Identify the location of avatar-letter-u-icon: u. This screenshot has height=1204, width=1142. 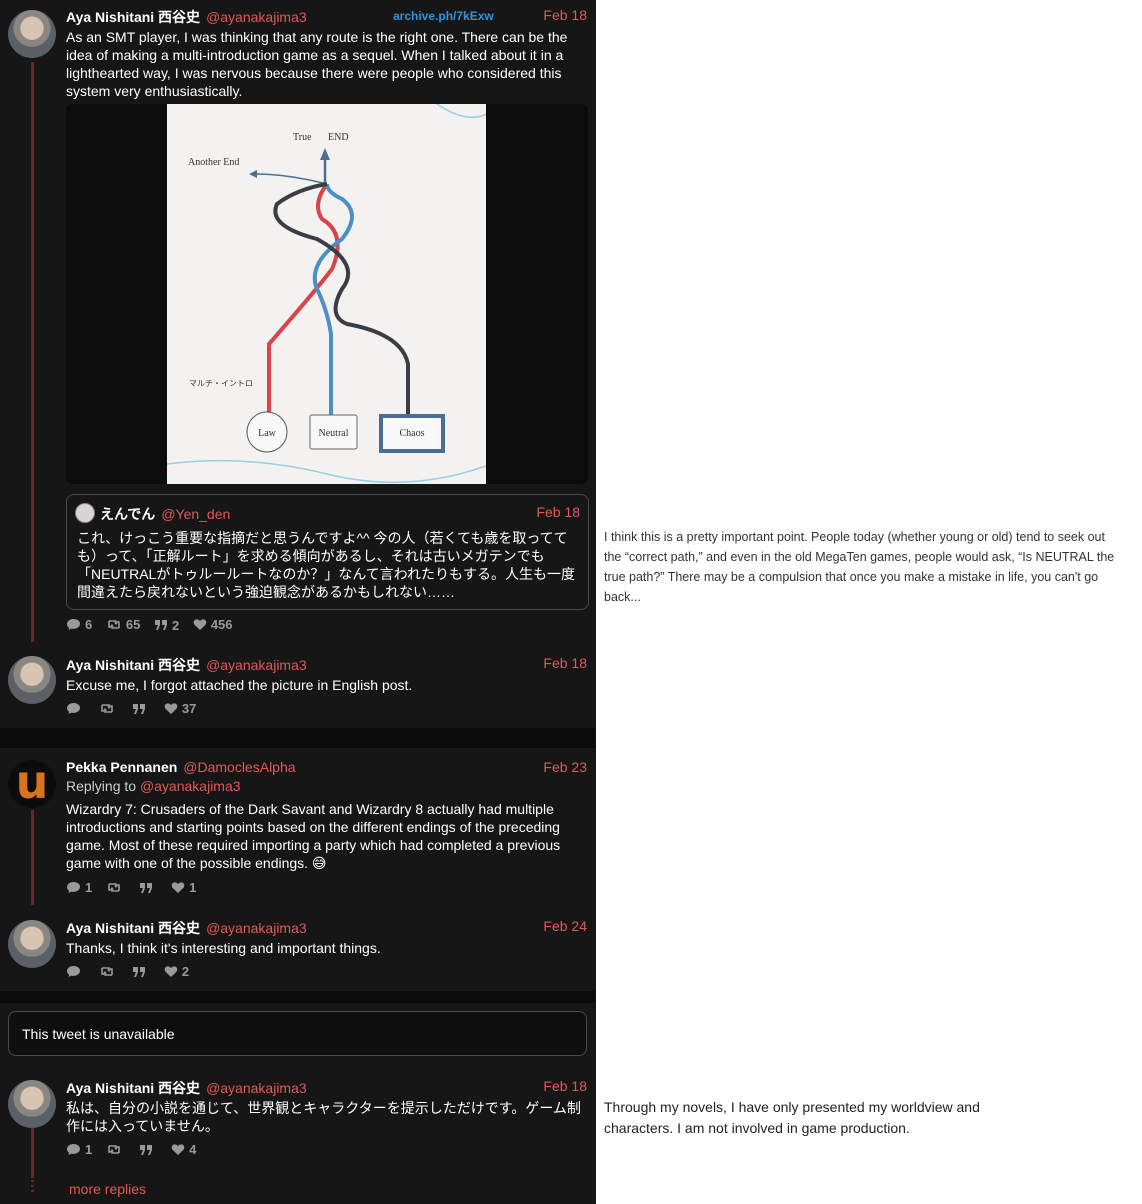
(32, 784).